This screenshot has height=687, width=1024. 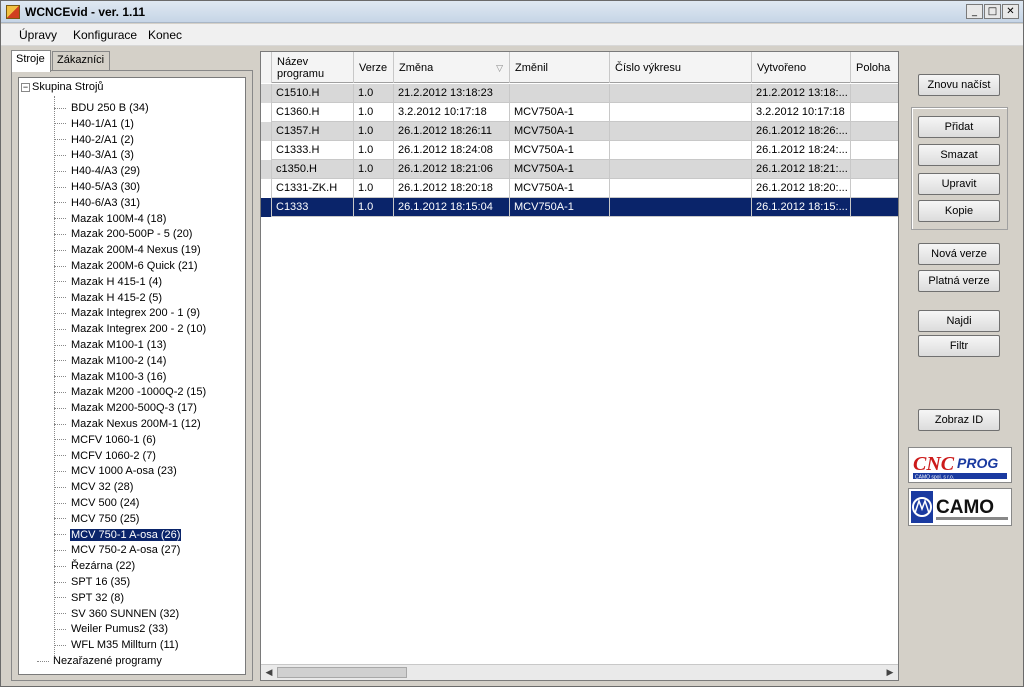 What do you see at coordinates (452, 207) in the screenshot?
I see `table-cell: 26.1.2012 18:15:04` at bounding box center [452, 207].